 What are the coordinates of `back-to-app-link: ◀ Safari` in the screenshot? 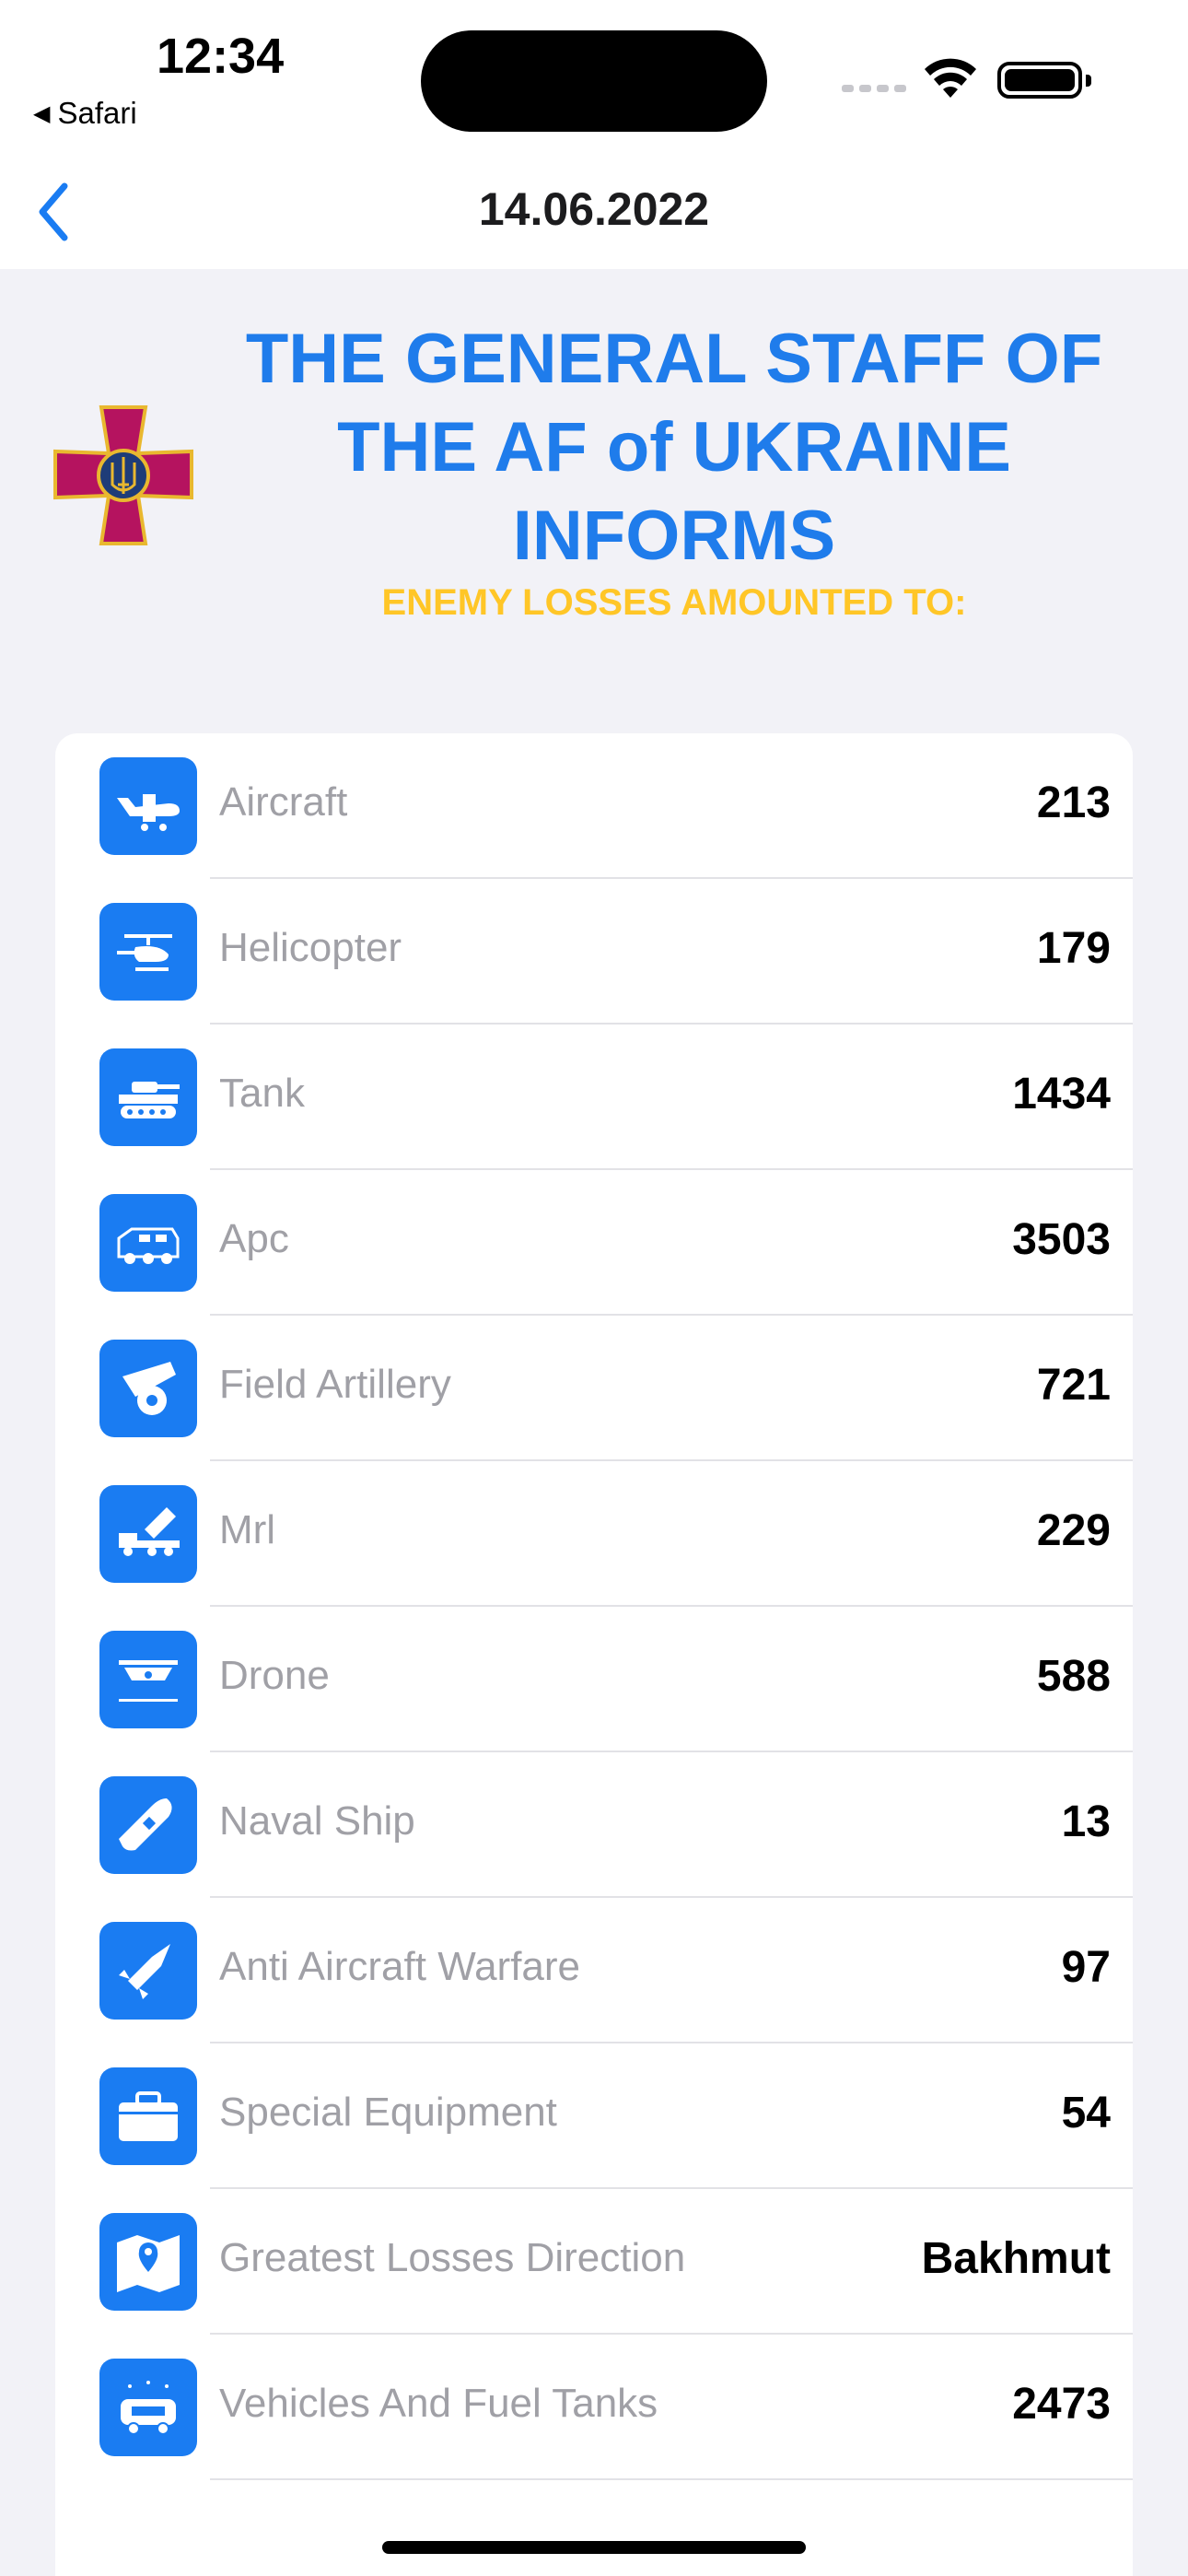 It's located at (85, 113).